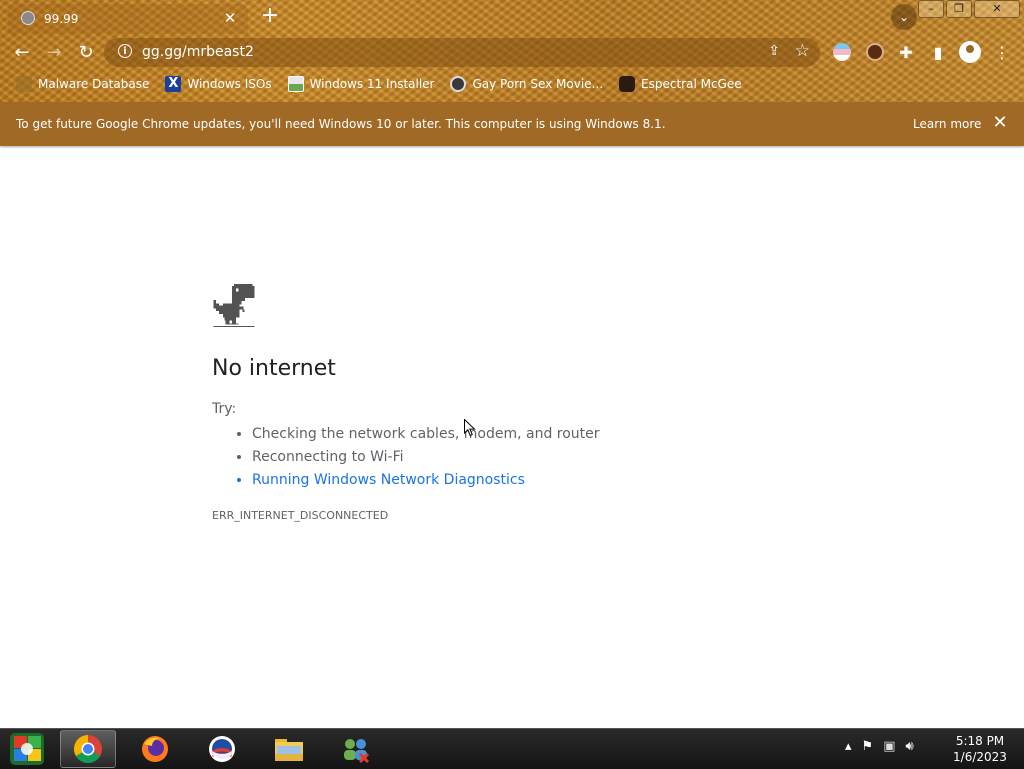  I want to click on volume-icon: 🔊︎, so click(909, 746).